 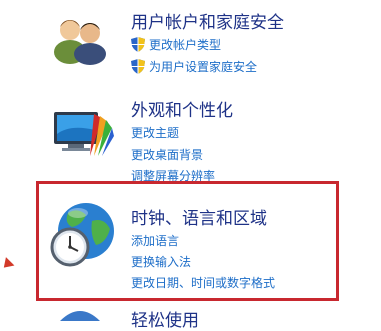 I want to click on category-ease-of-access: 轻松使用, so click(x=190, y=315).